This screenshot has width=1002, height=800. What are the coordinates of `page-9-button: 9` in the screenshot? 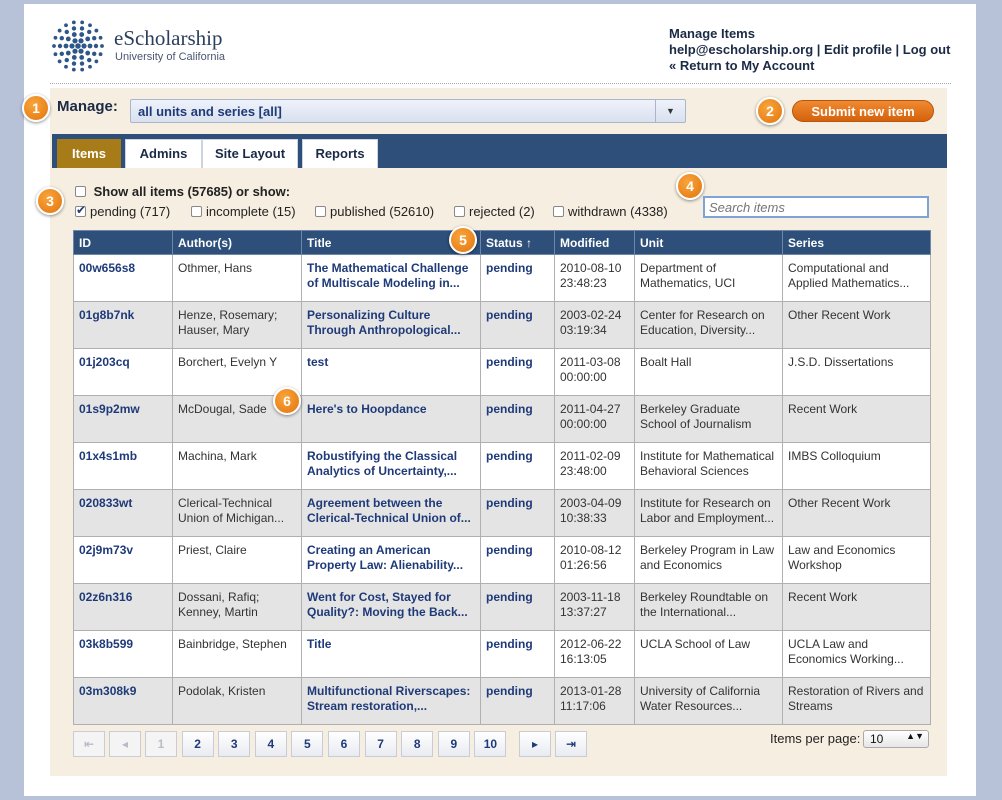 It's located at (453, 744).